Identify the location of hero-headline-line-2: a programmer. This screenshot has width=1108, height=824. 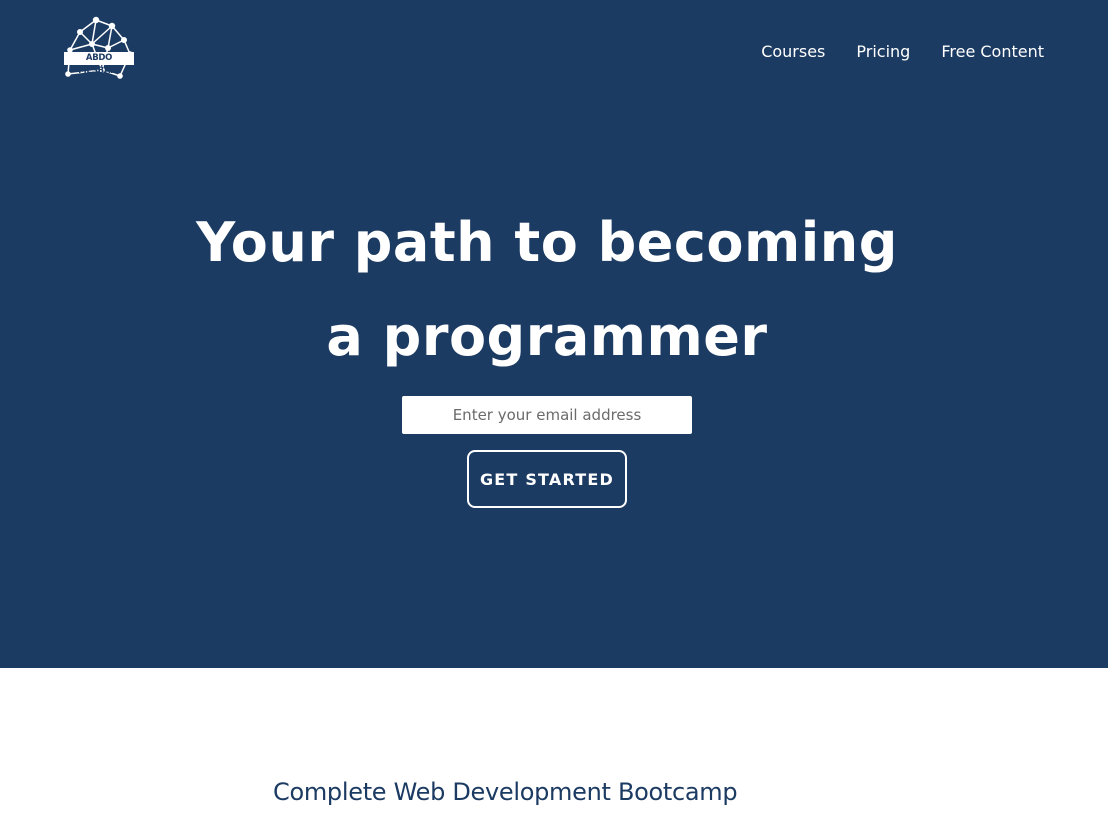
(547, 336).